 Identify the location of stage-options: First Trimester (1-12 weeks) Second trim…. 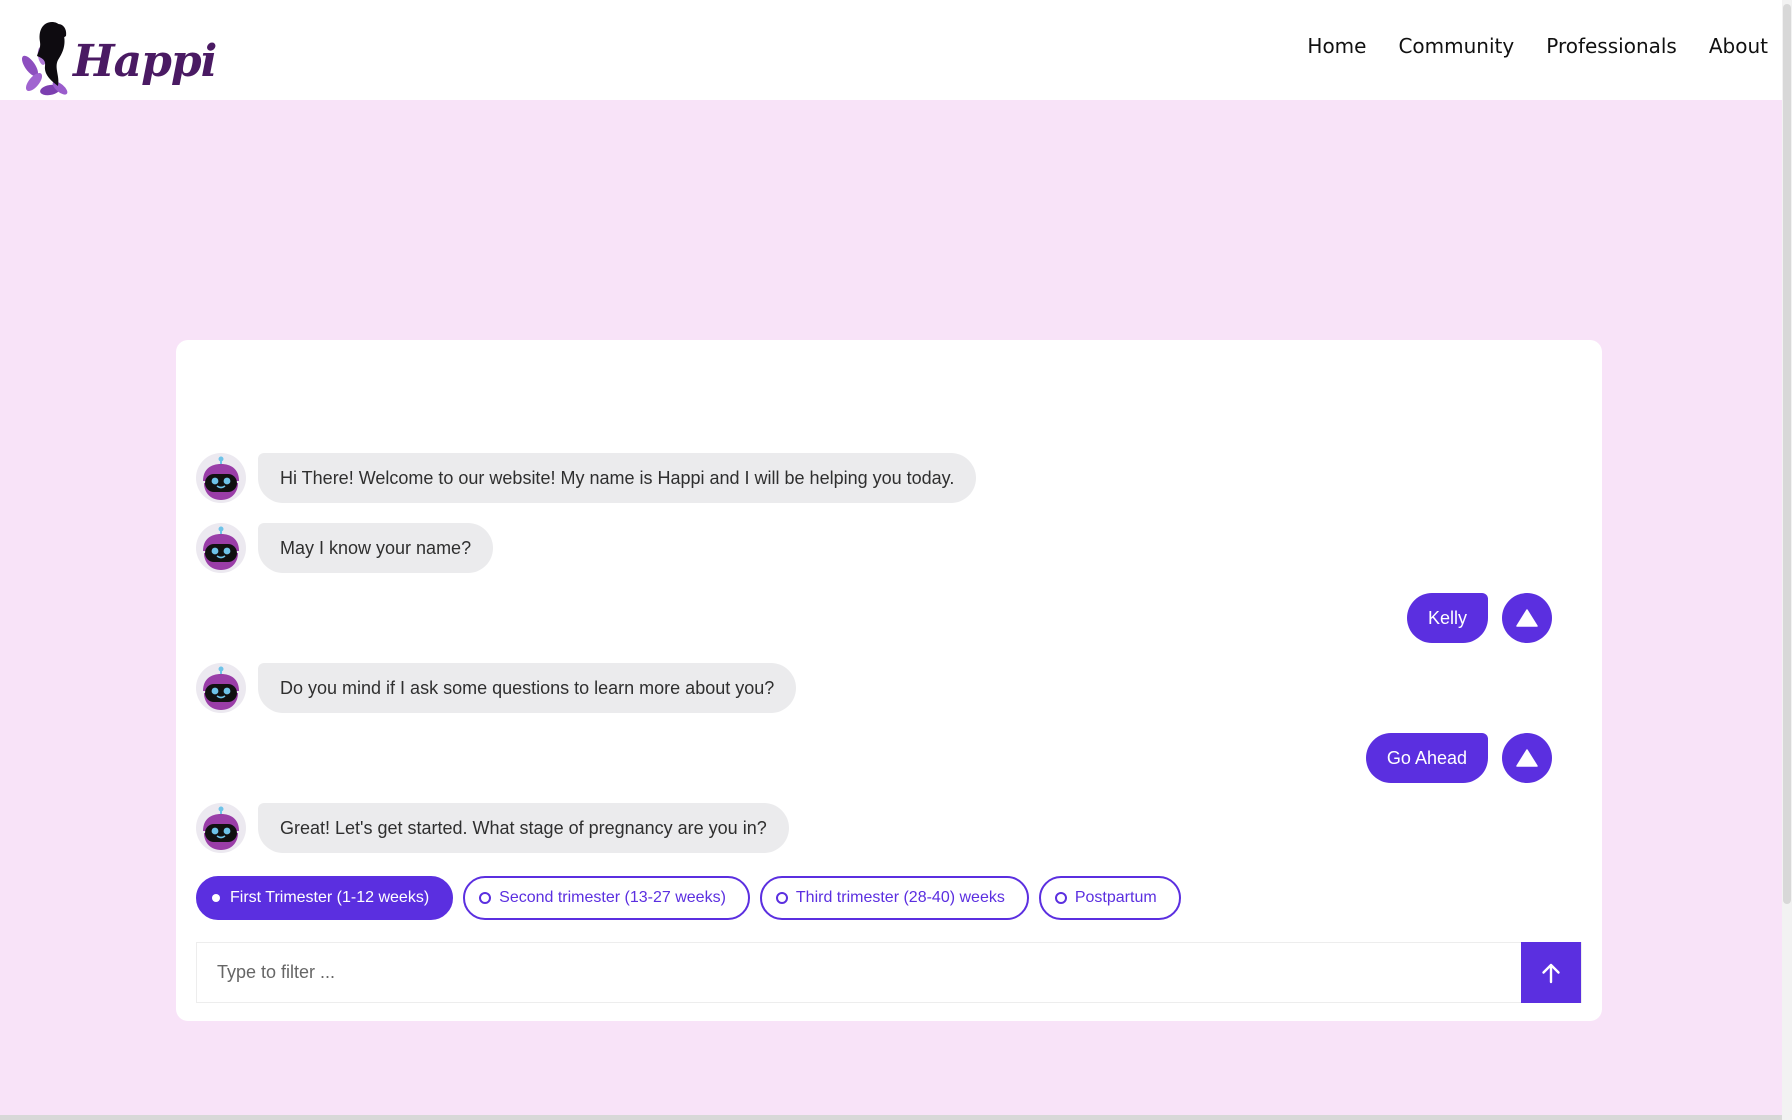
(688, 898).